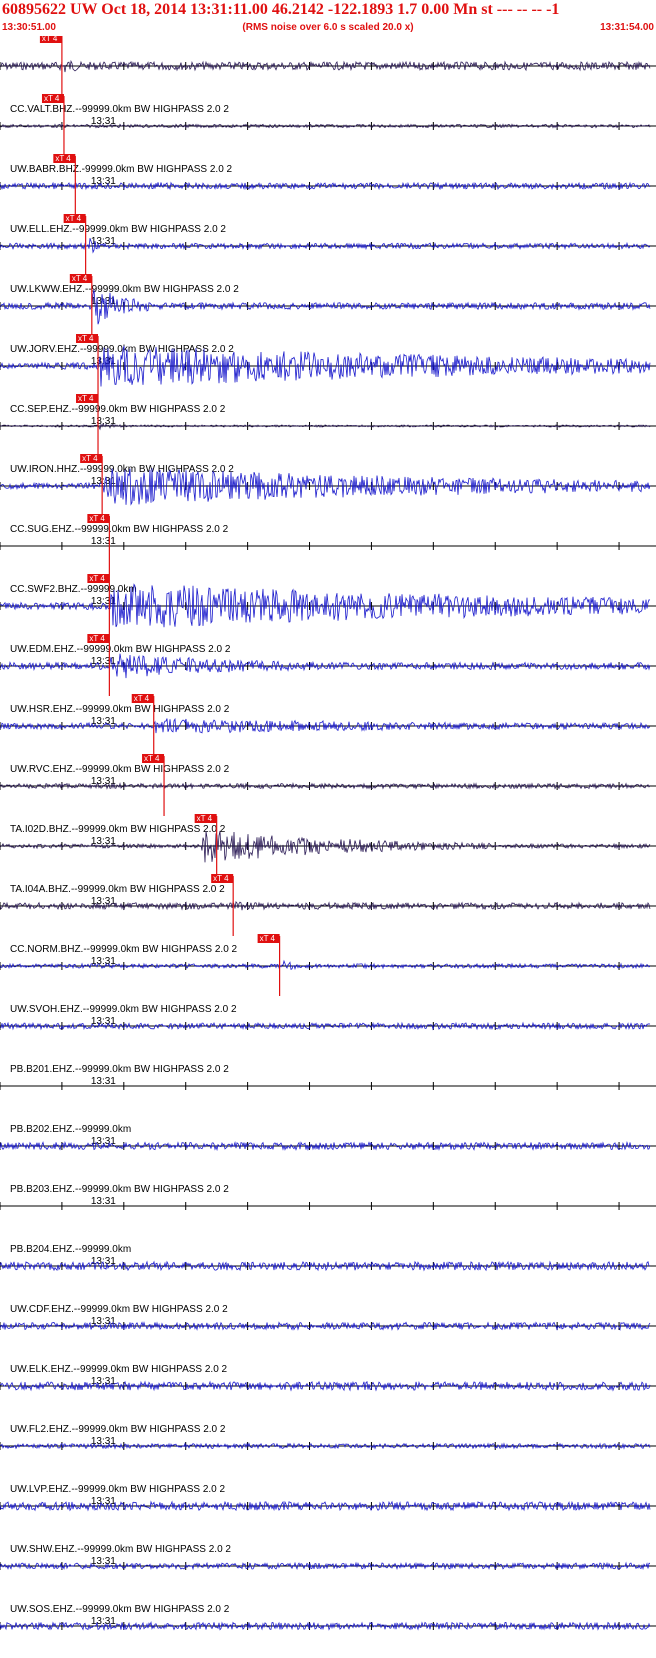 The image size is (656, 1658). Describe the element at coordinates (325, 66) in the screenshot. I see `waveform` at that location.